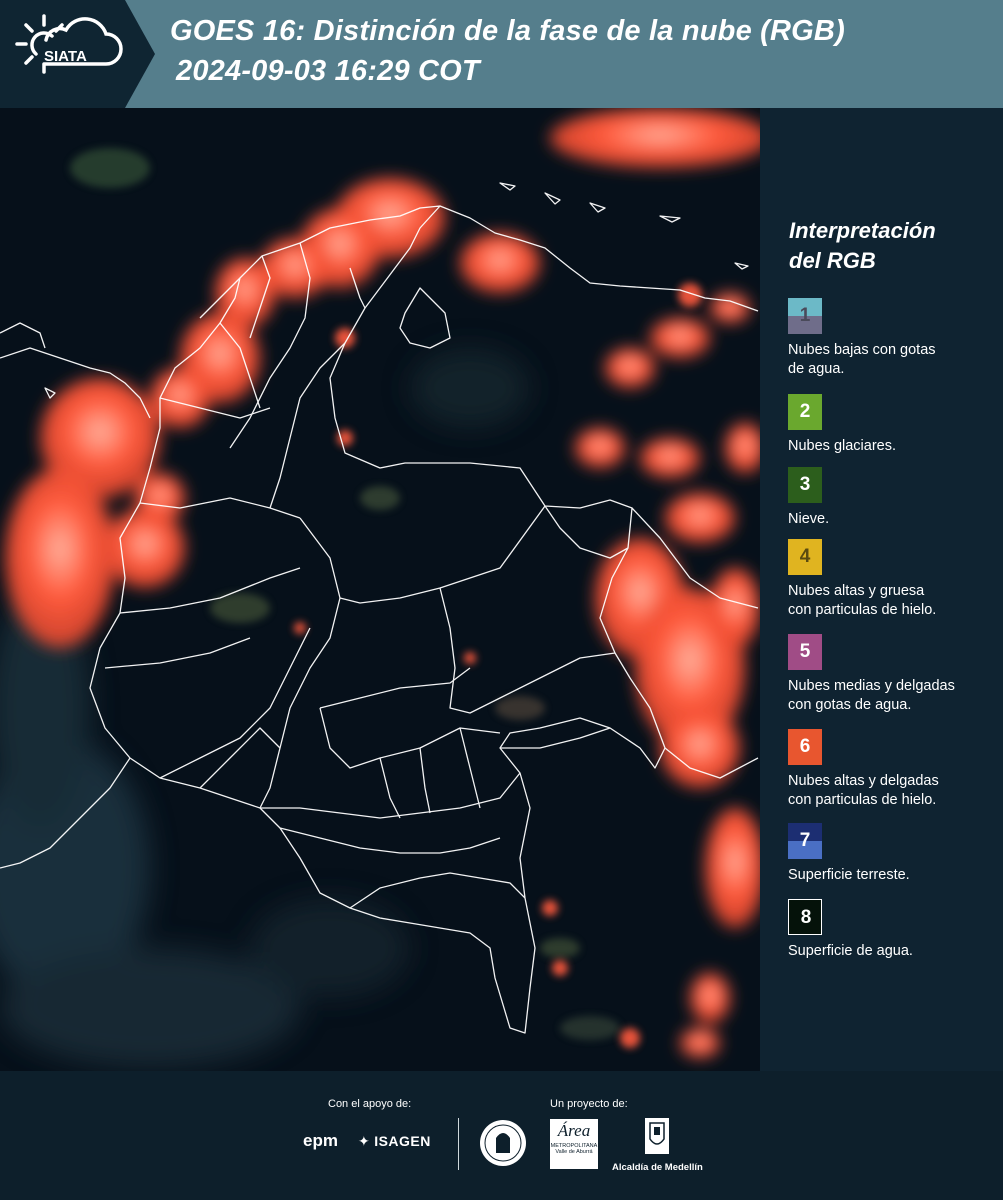  Describe the element at coordinates (850, 951) in the screenshot. I see `legend-label: Superficie de agua.` at that location.